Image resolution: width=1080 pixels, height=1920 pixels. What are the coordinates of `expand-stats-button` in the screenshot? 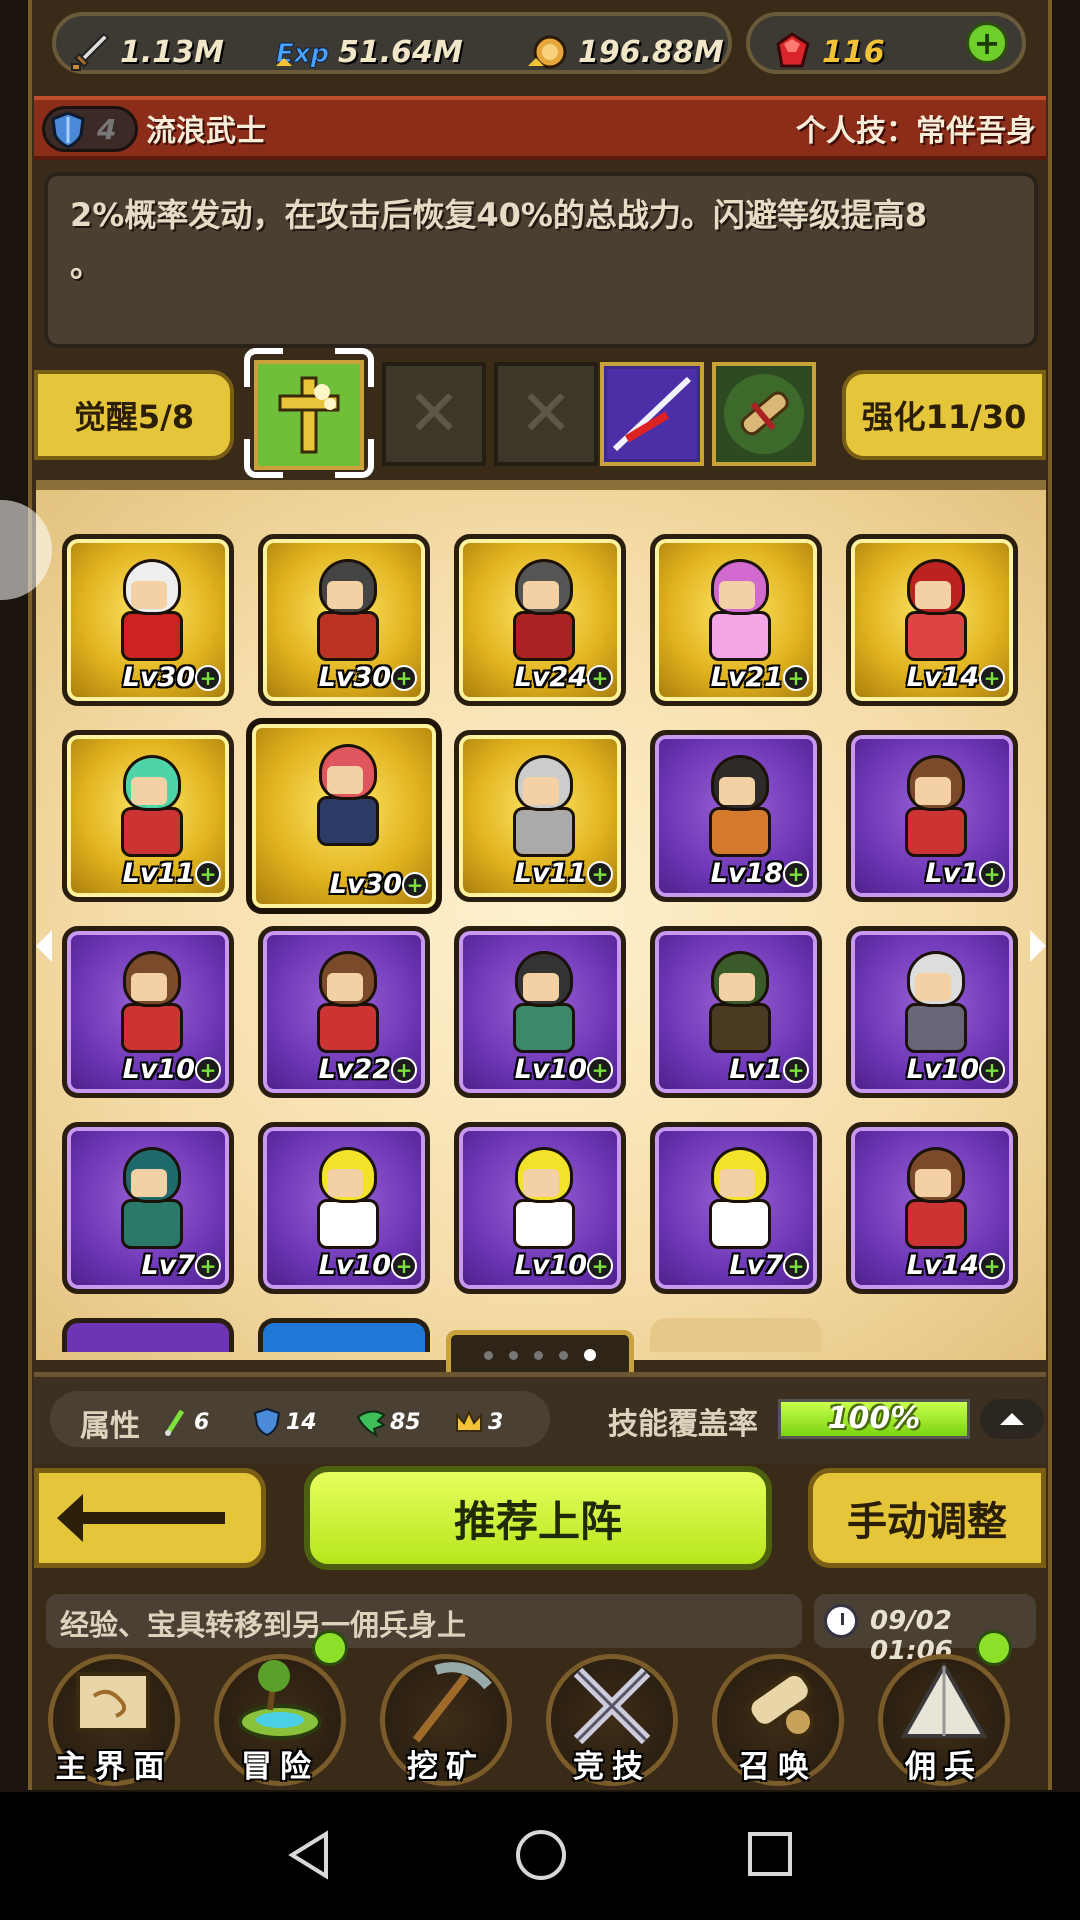 It's located at (1012, 1419).